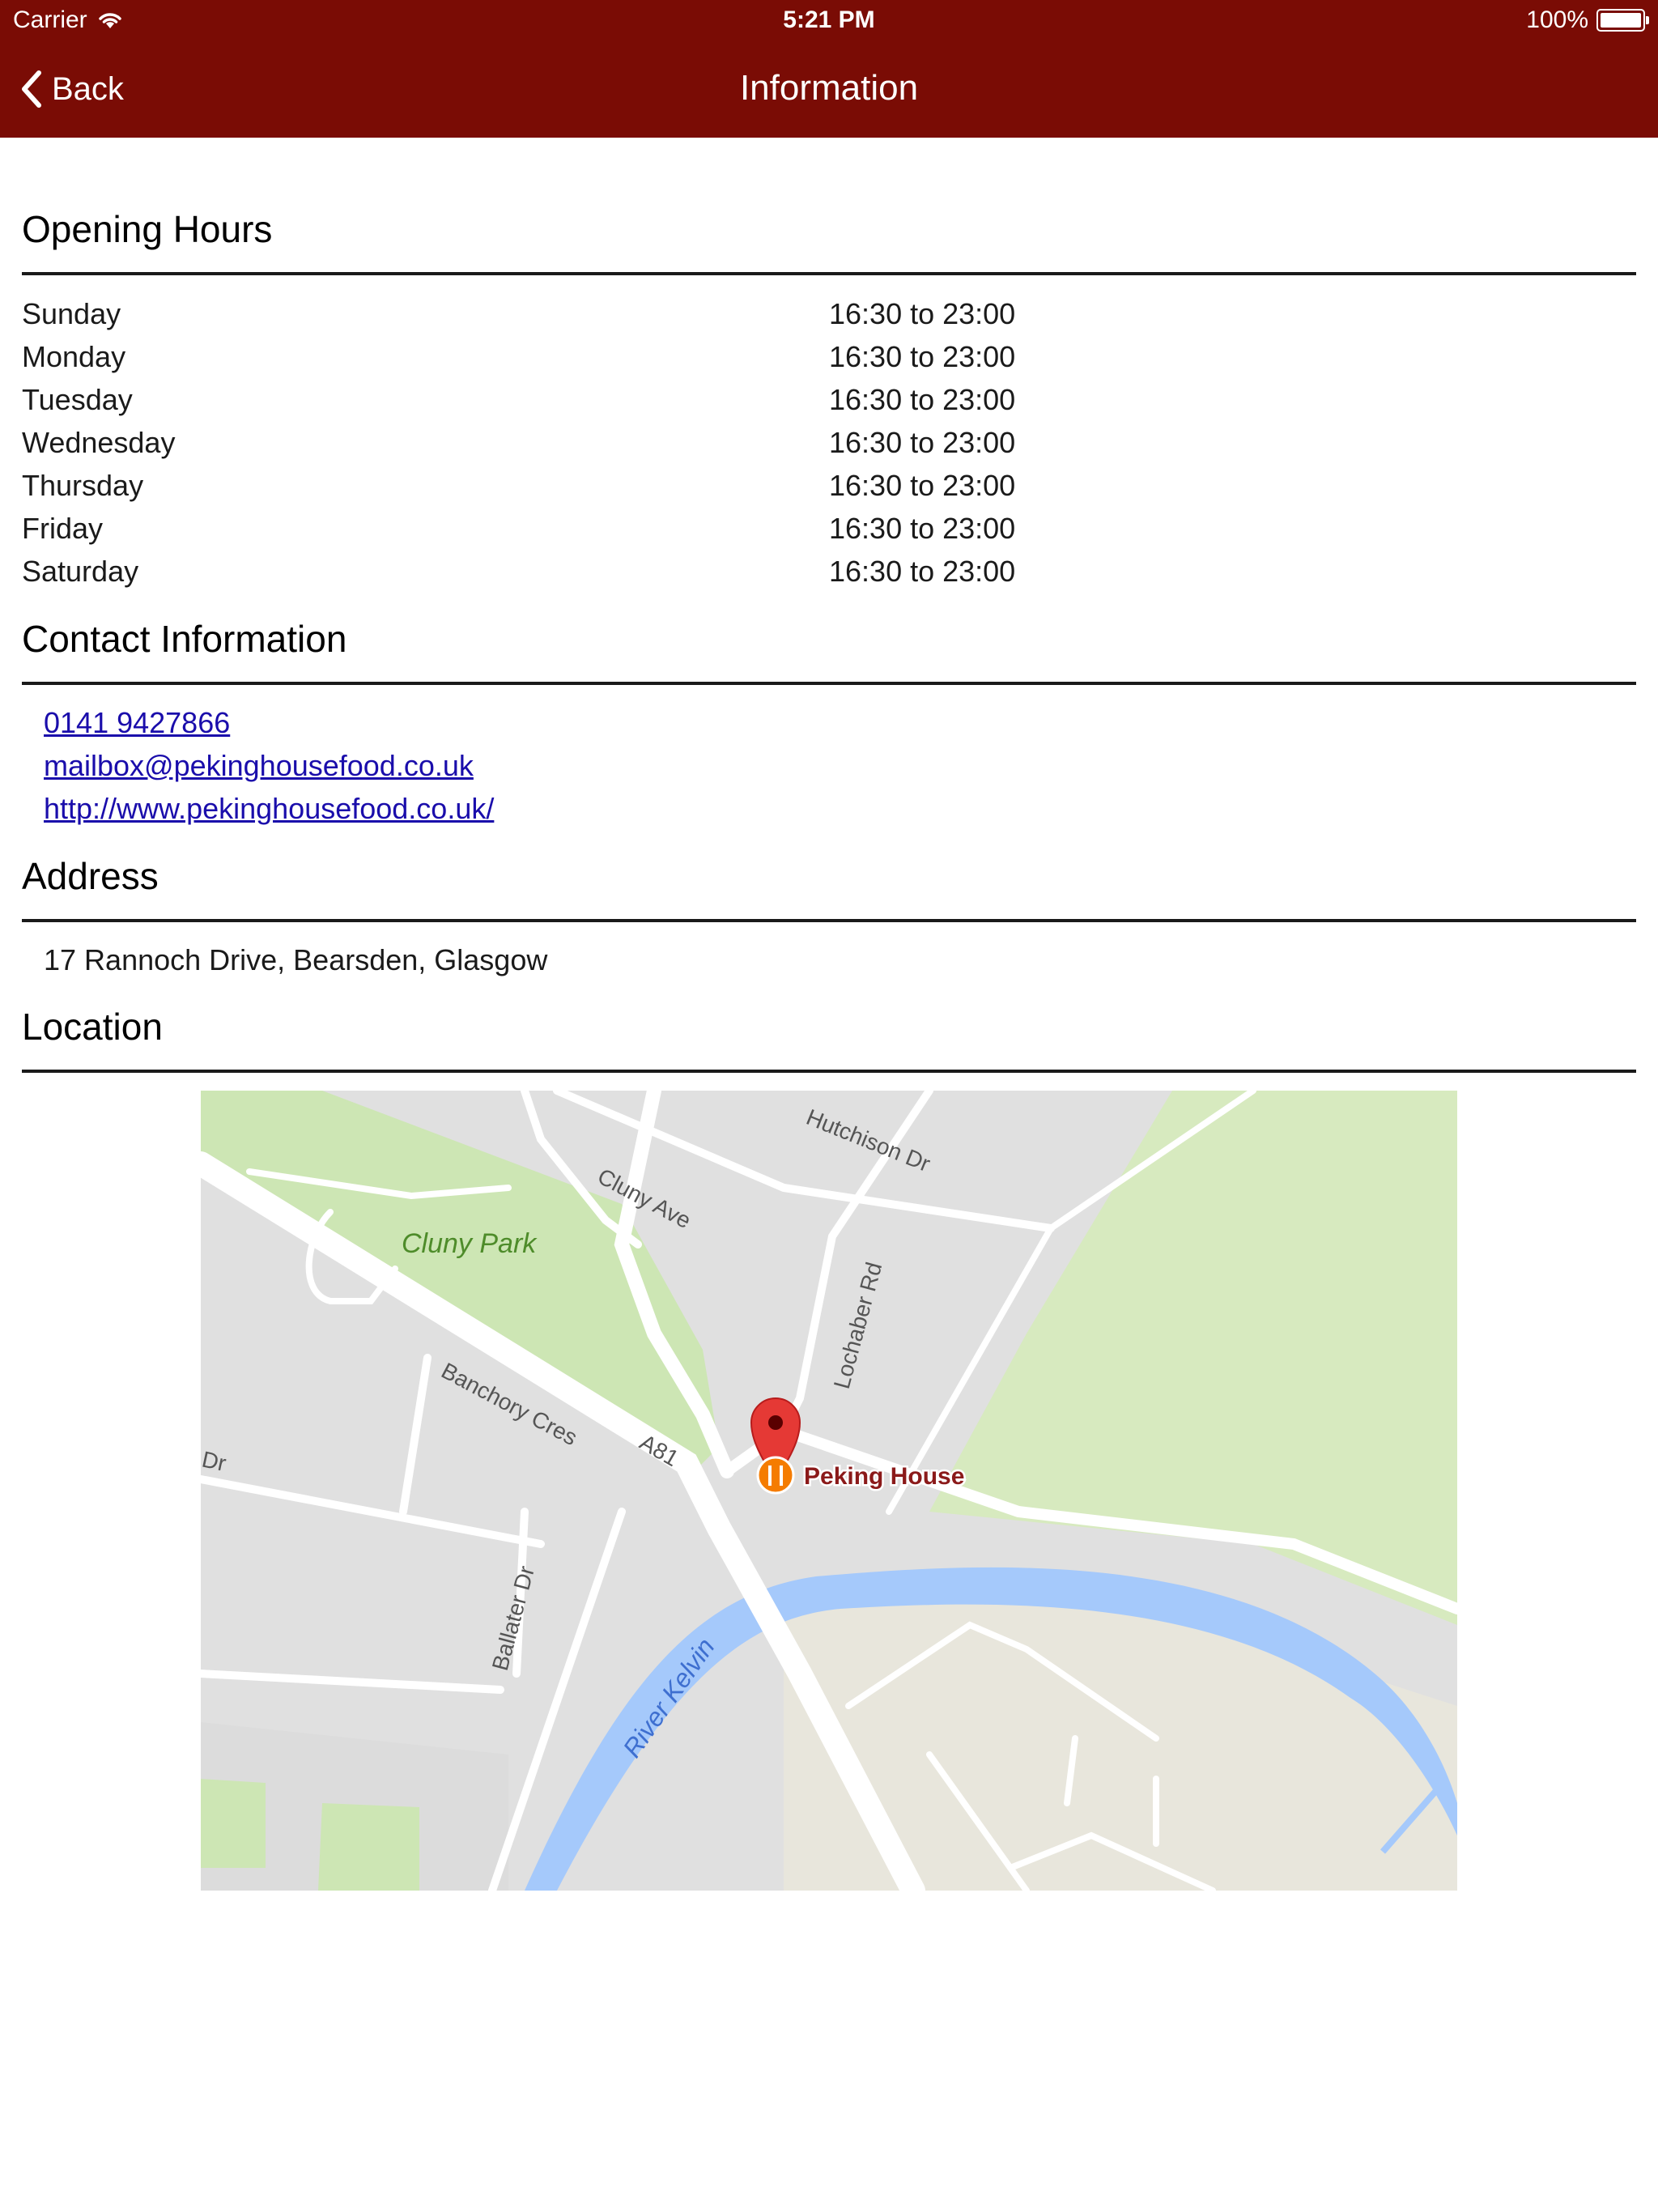 Image resolution: width=1658 pixels, height=2212 pixels. I want to click on hours-row: Friday 16:30 to 23:00, so click(829, 529).